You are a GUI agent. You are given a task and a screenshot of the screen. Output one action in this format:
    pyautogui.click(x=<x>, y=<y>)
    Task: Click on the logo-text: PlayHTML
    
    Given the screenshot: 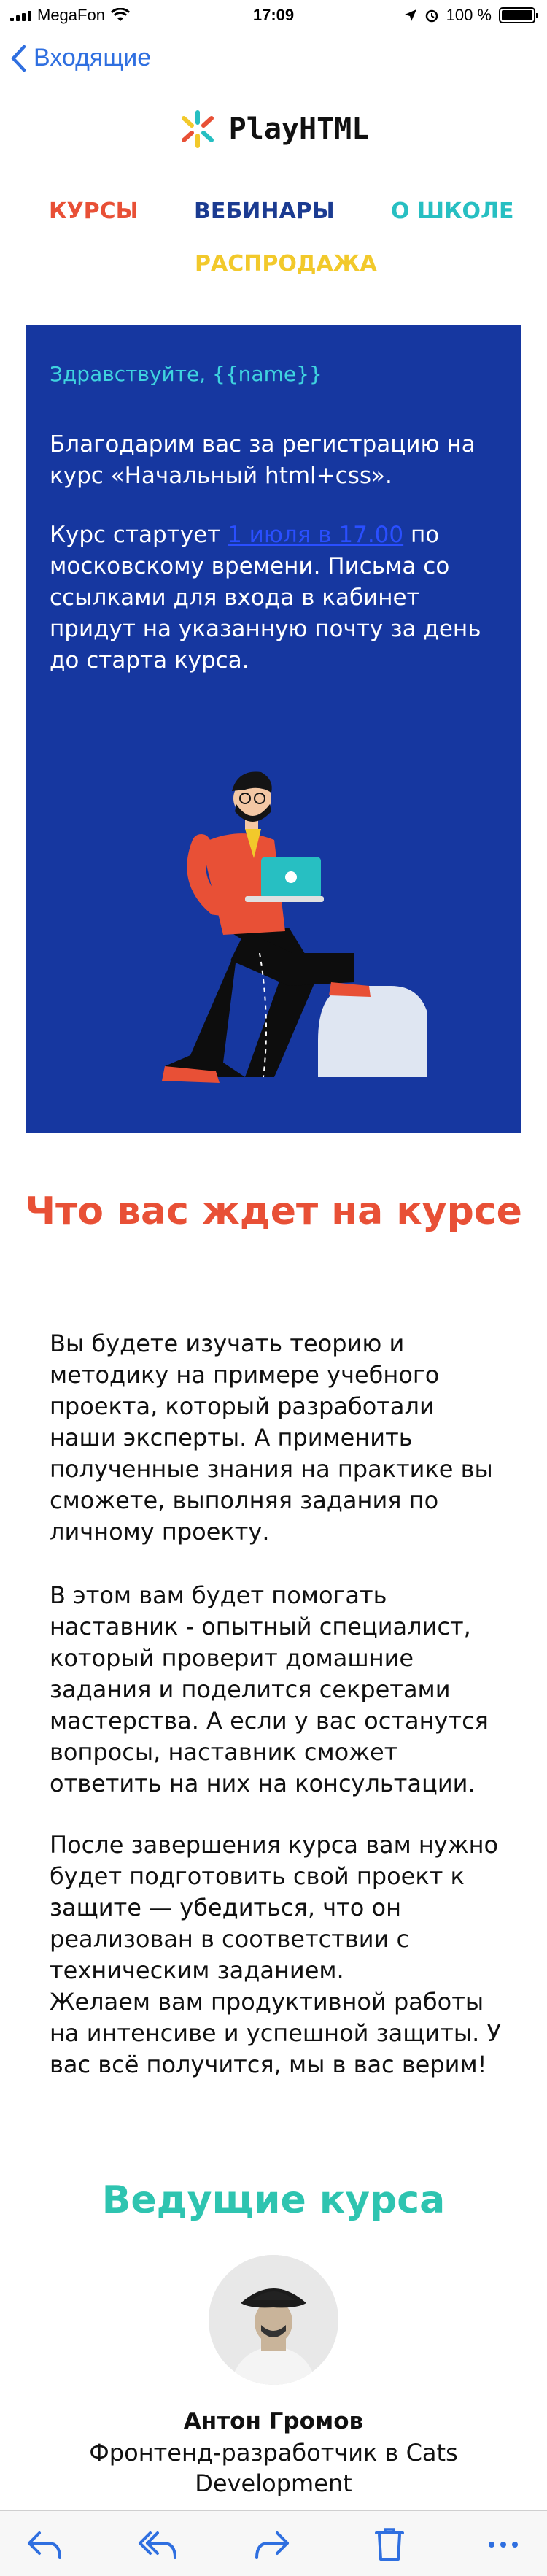 What is the action you would take?
    pyautogui.click(x=299, y=129)
    